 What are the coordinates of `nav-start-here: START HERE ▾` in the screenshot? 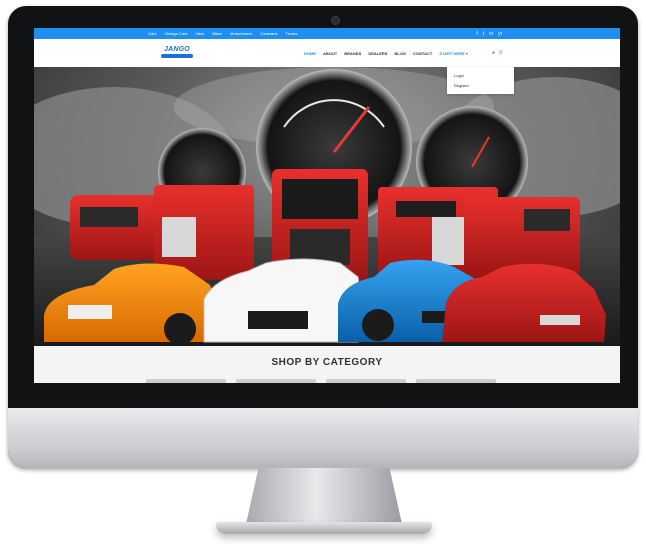 It's located at (453, 53).